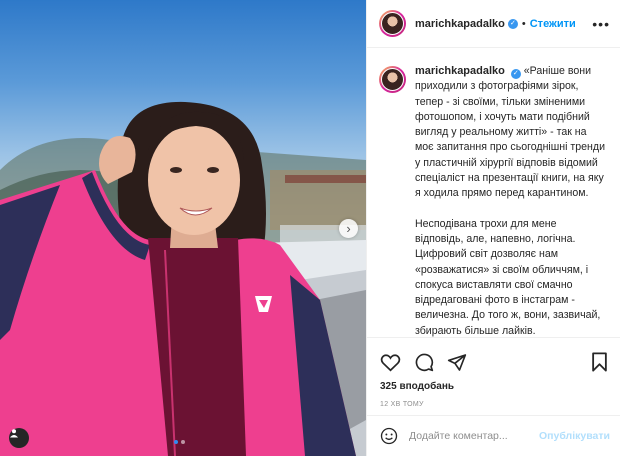 The width and height of the screenshot is (620, 456). What do you see at coordinates (574, 436) in the screenshot?
I see `publish-button: Опублікувати` at bounding box center [574, 436].